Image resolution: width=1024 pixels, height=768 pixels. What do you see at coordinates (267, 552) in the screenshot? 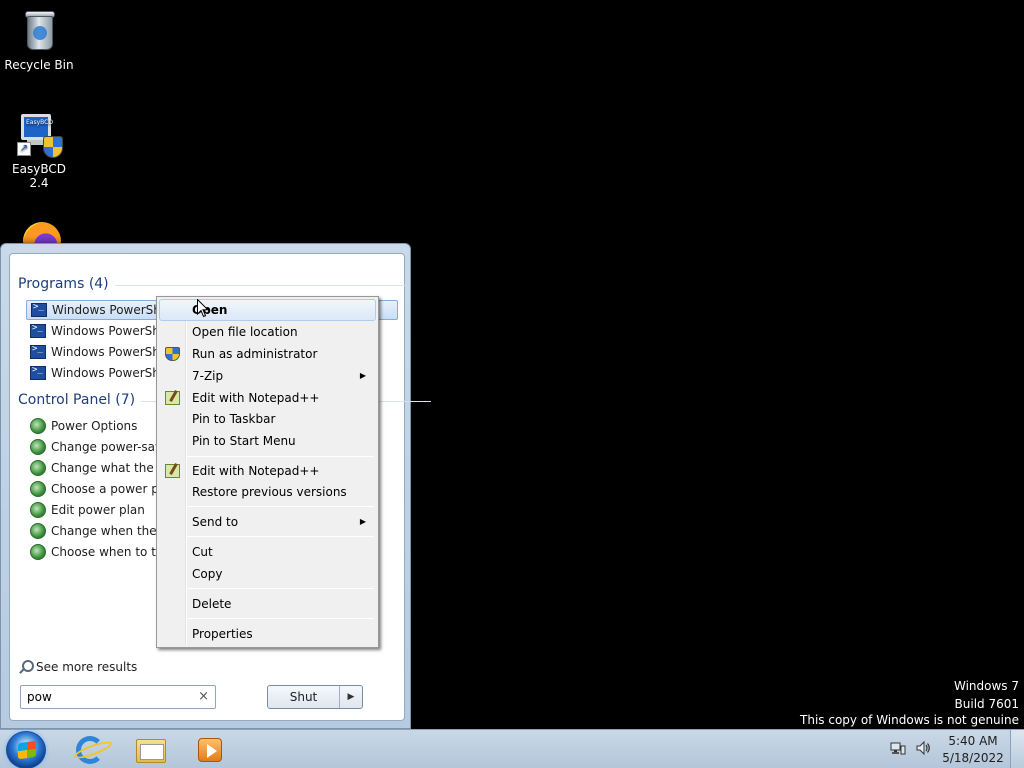
I see `ctx-item-cut: Cut` at bounding box center [267, 552].